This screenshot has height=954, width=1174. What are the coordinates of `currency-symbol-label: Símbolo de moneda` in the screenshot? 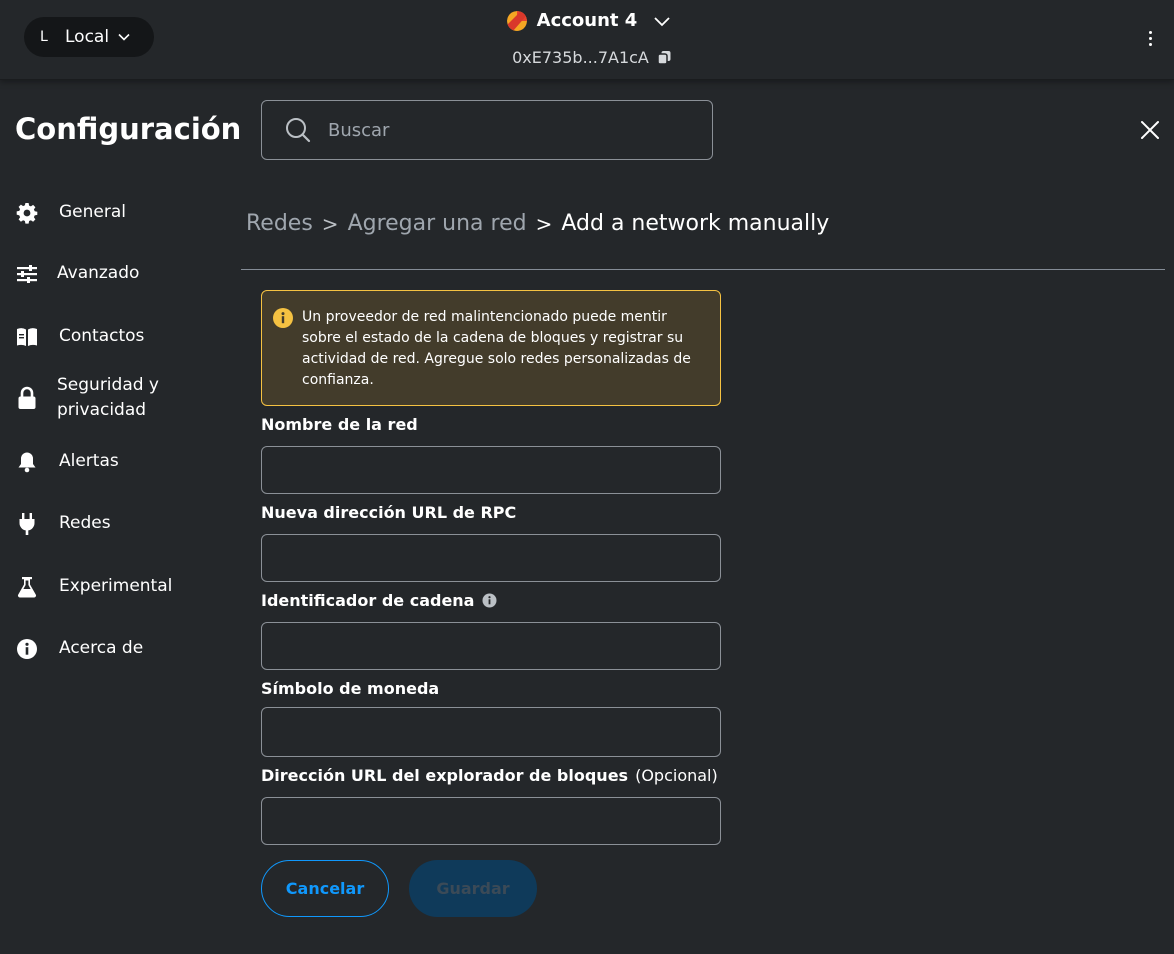 It's located at (350, 688).